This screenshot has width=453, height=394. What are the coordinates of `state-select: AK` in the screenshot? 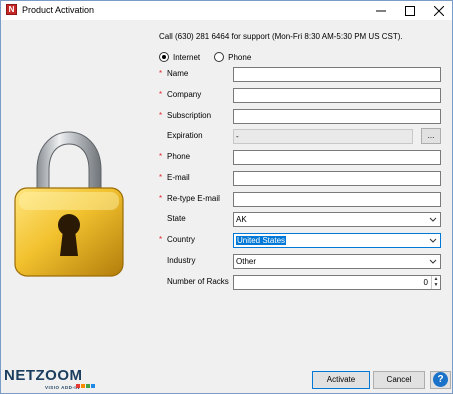 It's located at (337, 219).